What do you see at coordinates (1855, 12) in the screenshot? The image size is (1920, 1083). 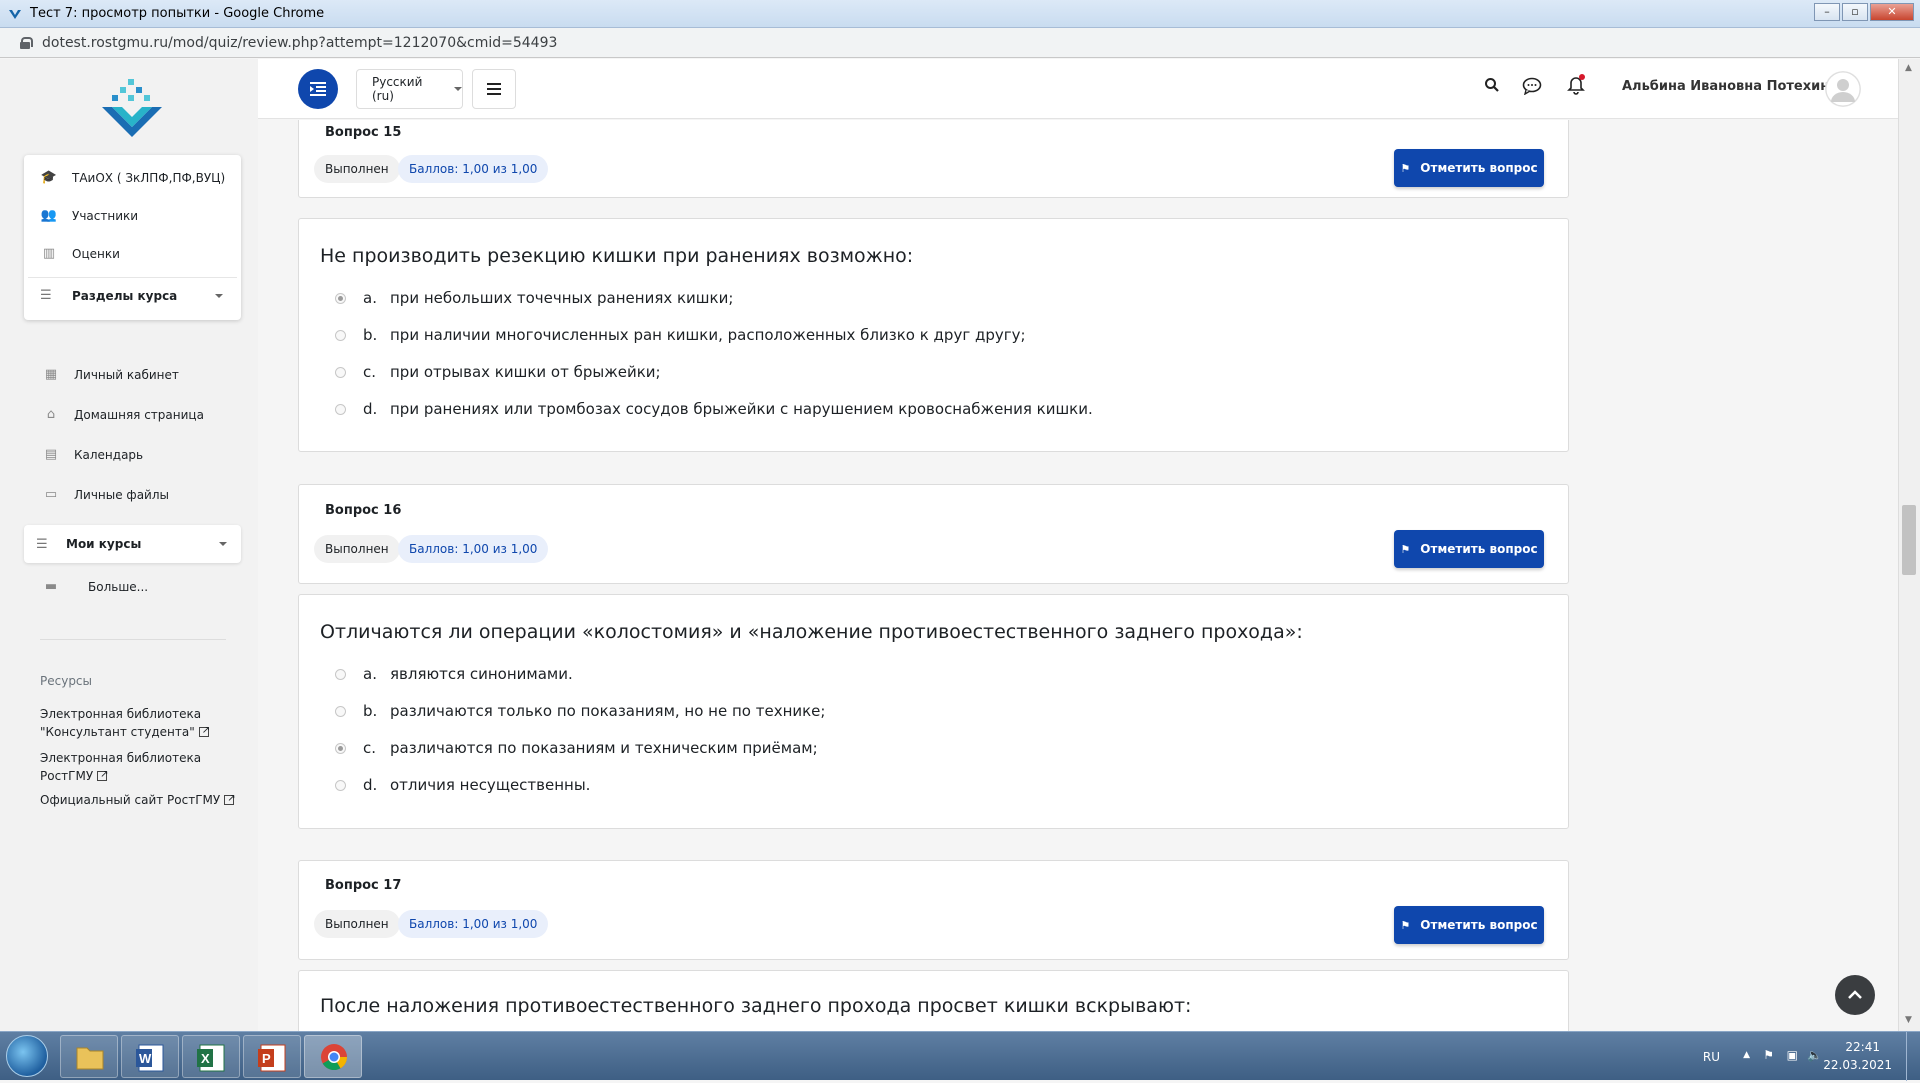 I see `maximize-button: ▫` at bounding box center [1855, 12].